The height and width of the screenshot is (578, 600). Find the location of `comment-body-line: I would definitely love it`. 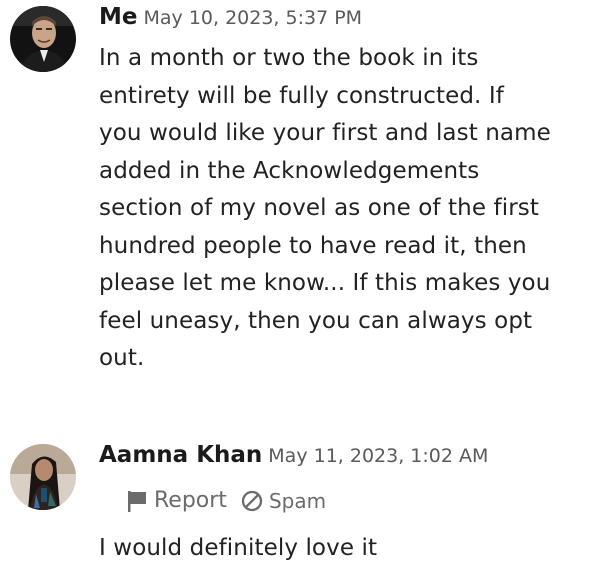

comment-body-line: I would definitely love it is located at coordinates (238, 548).